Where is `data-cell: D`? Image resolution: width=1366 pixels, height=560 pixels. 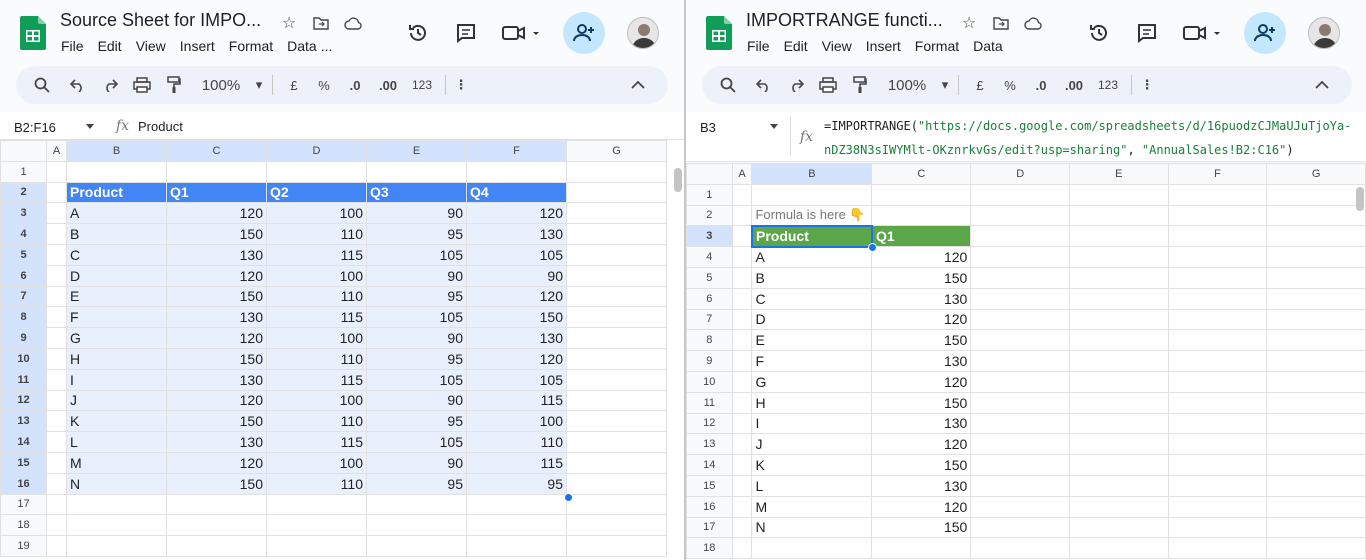
data-cell: D is located at coordinates (116, 275).